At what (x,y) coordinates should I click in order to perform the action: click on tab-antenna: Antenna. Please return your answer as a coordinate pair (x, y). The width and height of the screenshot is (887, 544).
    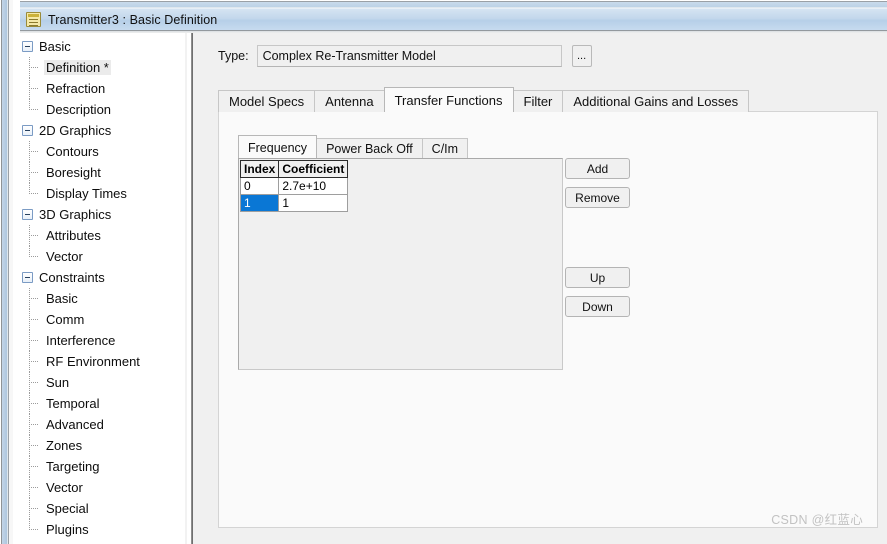
    Looking at the image, I should click on (349, 101).